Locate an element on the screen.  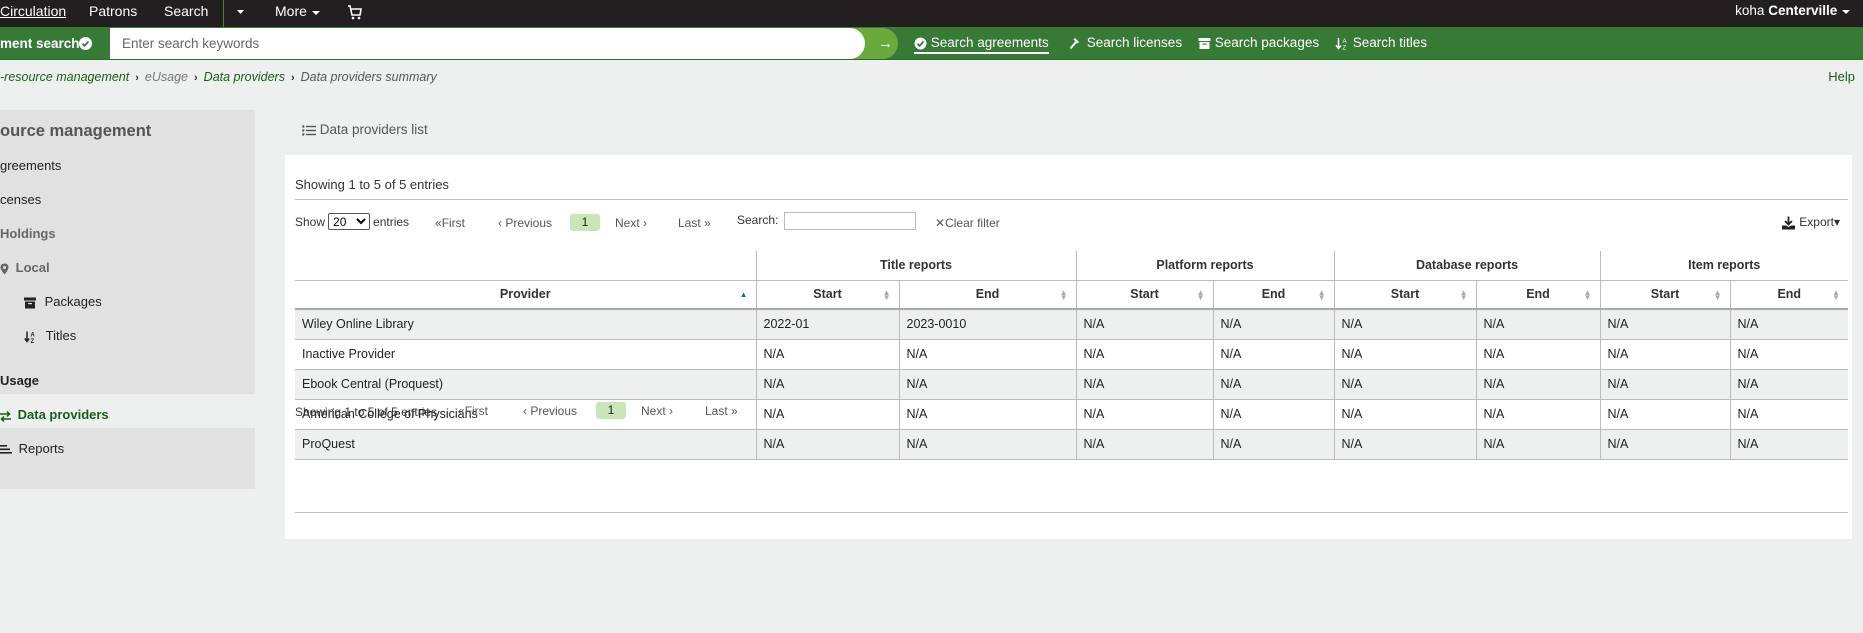
header-database-end: End ▲ ▼ is located at coordinates (1537, 295).